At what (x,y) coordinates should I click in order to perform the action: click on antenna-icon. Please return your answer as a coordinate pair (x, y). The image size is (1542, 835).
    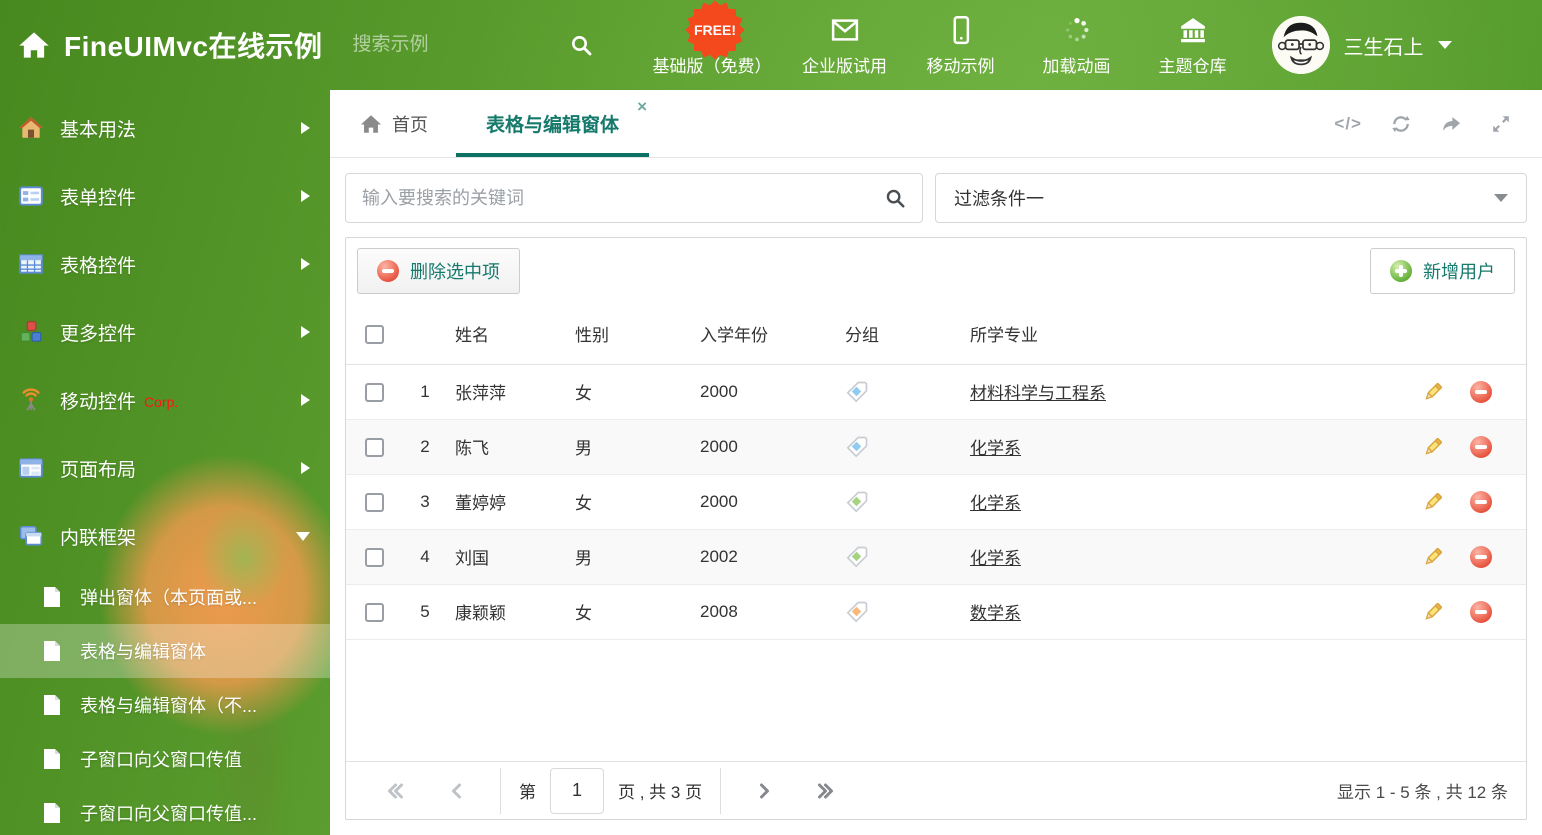
    Looking at the image, I should click on (31, 400).